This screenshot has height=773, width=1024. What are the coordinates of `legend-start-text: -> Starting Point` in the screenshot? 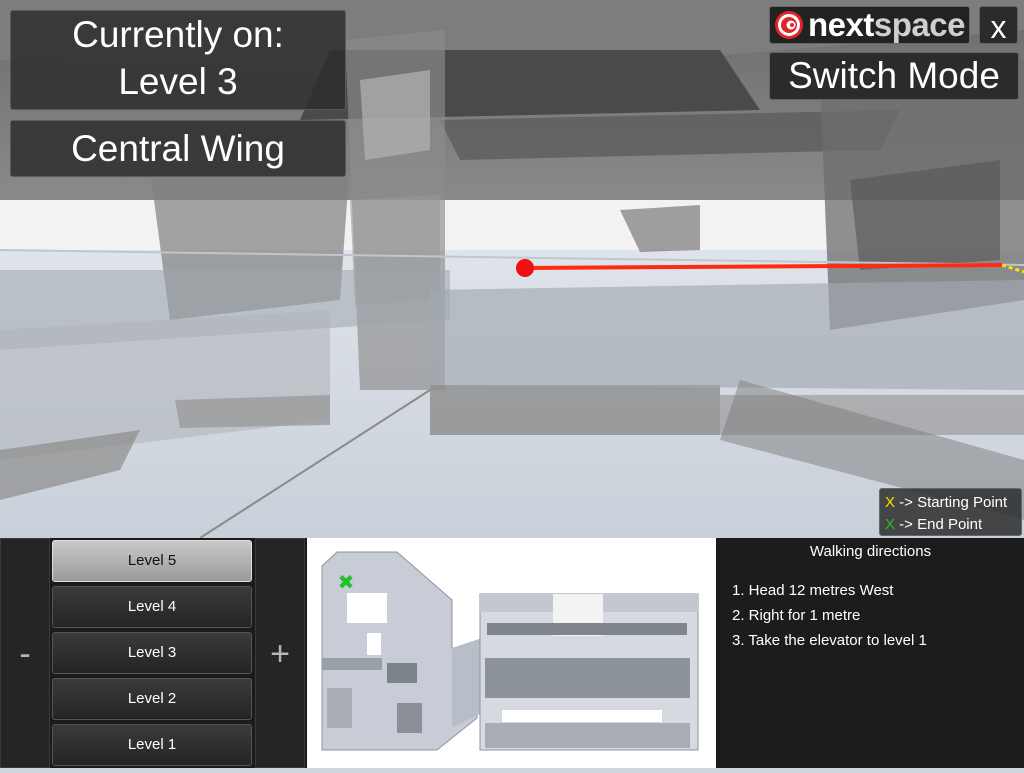 It's located at (951, 502).